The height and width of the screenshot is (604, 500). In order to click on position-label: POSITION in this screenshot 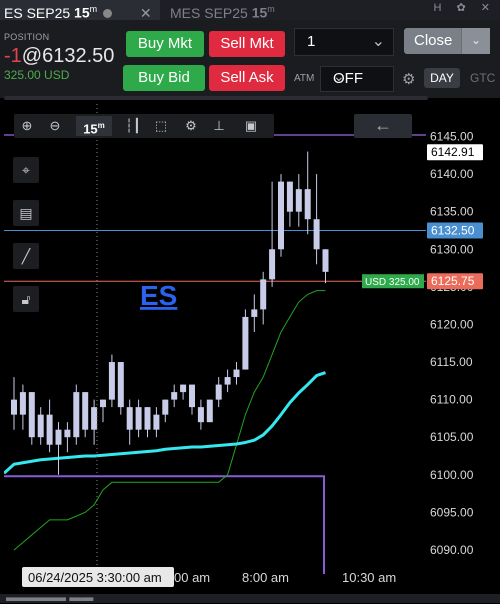, I will do `click(27, 37)`.